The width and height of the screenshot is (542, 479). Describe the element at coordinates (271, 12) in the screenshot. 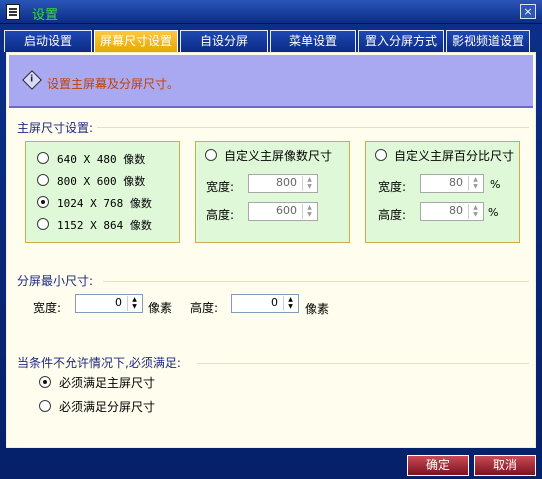

I see `title-bar: 设置 ×` at that location.